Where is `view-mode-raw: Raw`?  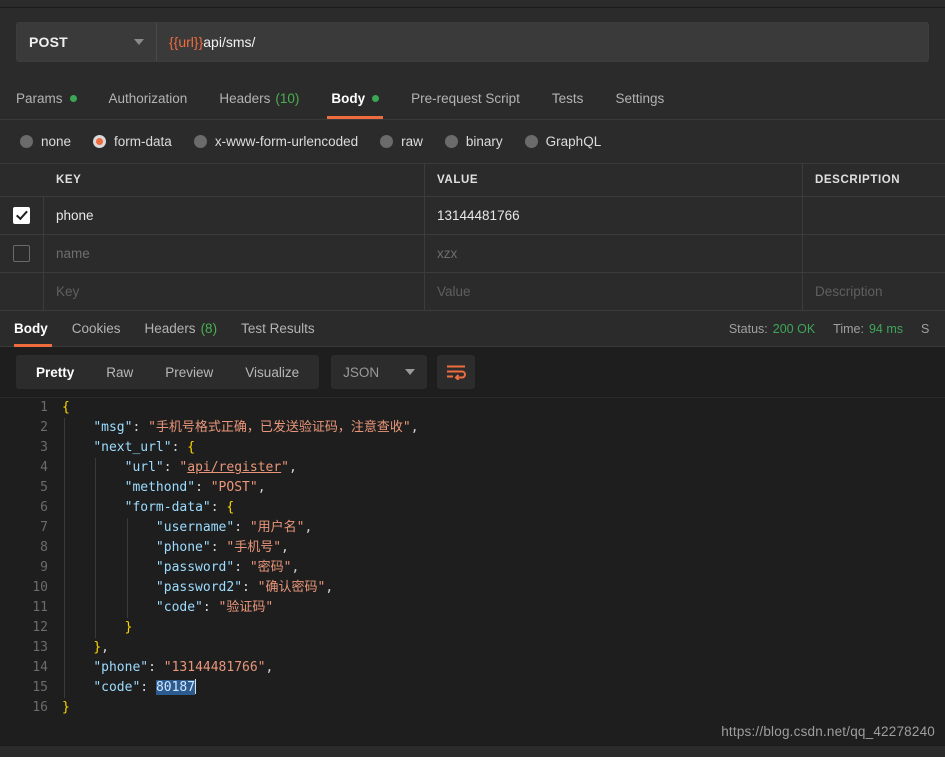
view-mode-raw: Raw is located at coordinates (119, 372).